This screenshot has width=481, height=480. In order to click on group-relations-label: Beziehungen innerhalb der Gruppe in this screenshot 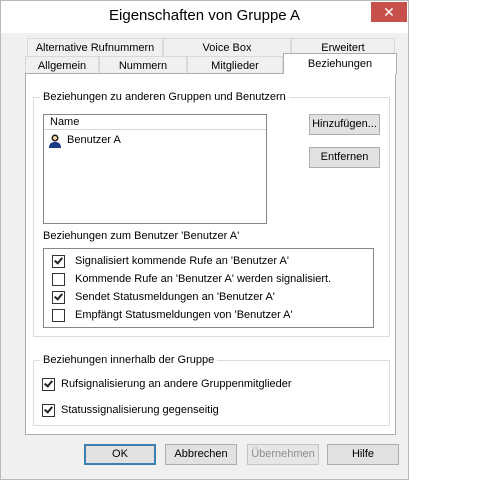, I will do `click(129, 360)`.